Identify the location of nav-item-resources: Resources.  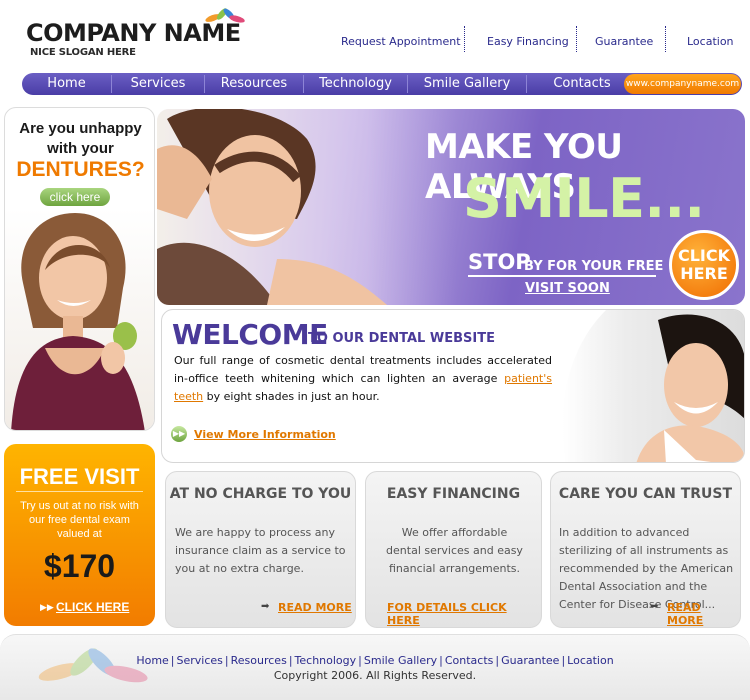
(254, 84).